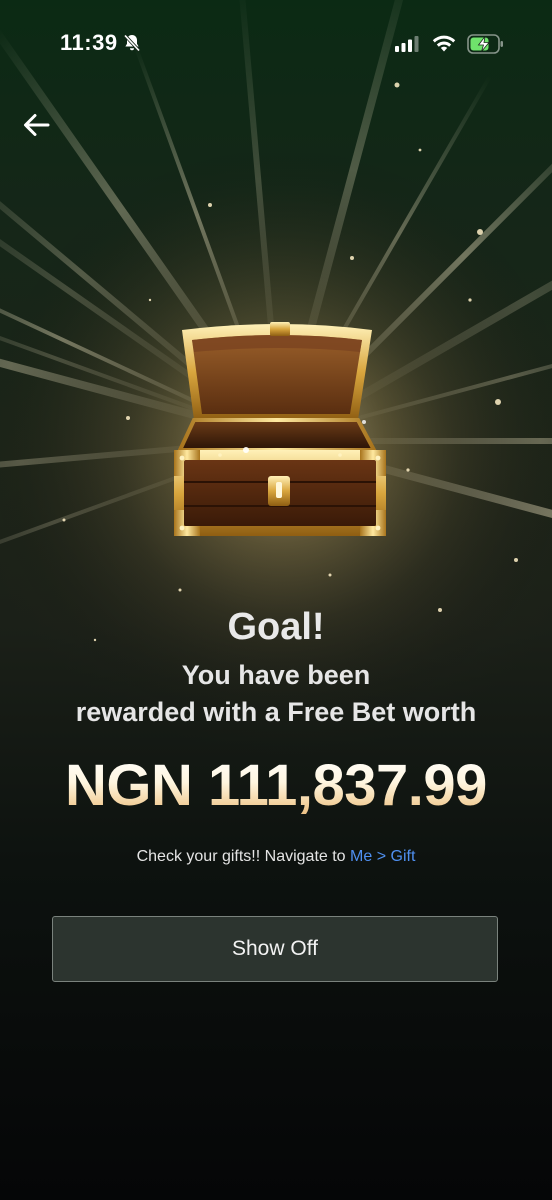 The width and height of the screenshot is (552, 1200). What do you see at coordinates (276, 45) in the screenshot?
I see `status-bar: 11:39` at bounding box center [276, 45].